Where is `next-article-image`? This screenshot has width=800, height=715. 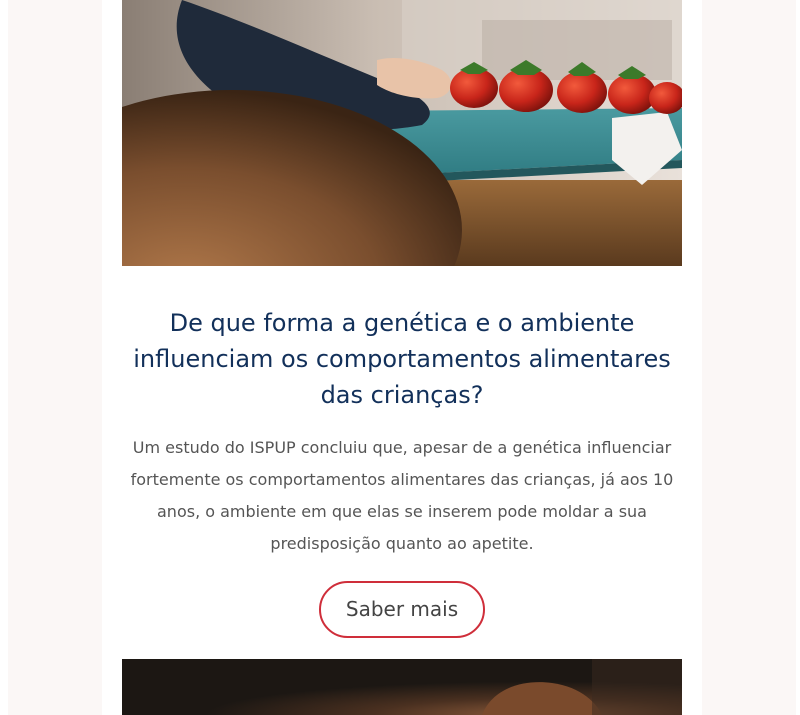
next-article-image is located at coordinates (402, 687).